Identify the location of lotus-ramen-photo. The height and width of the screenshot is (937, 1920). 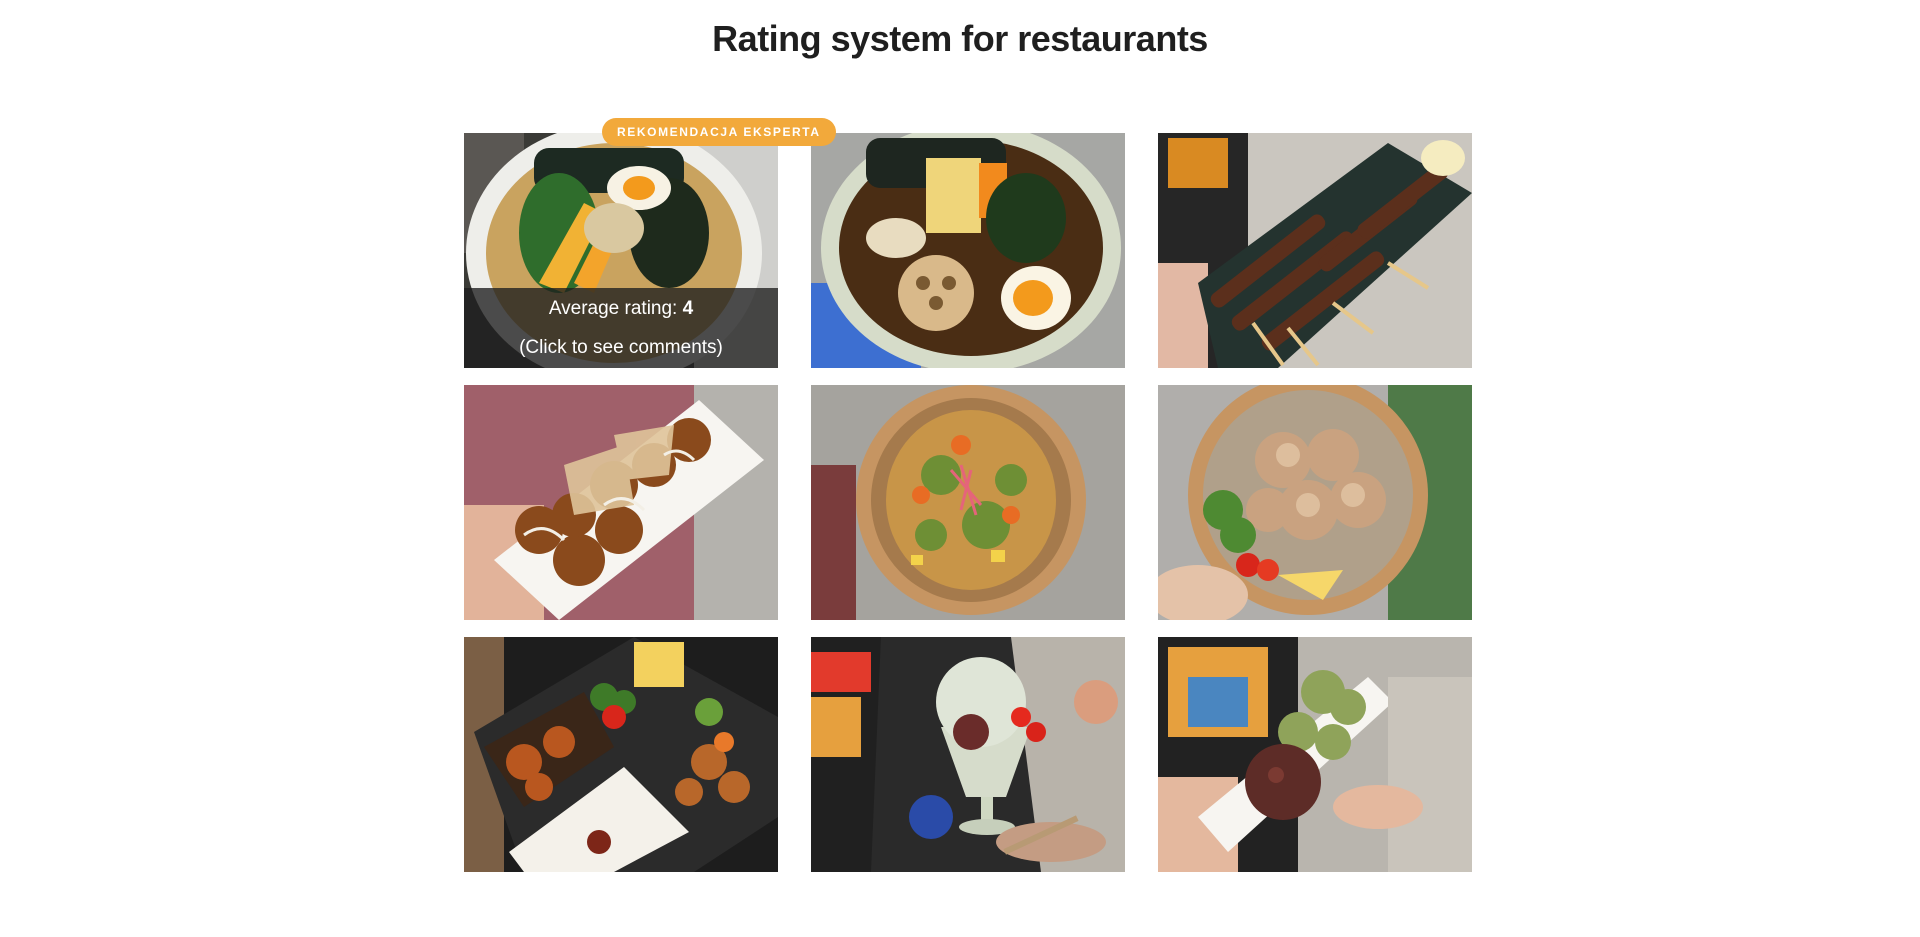
(968, 250).